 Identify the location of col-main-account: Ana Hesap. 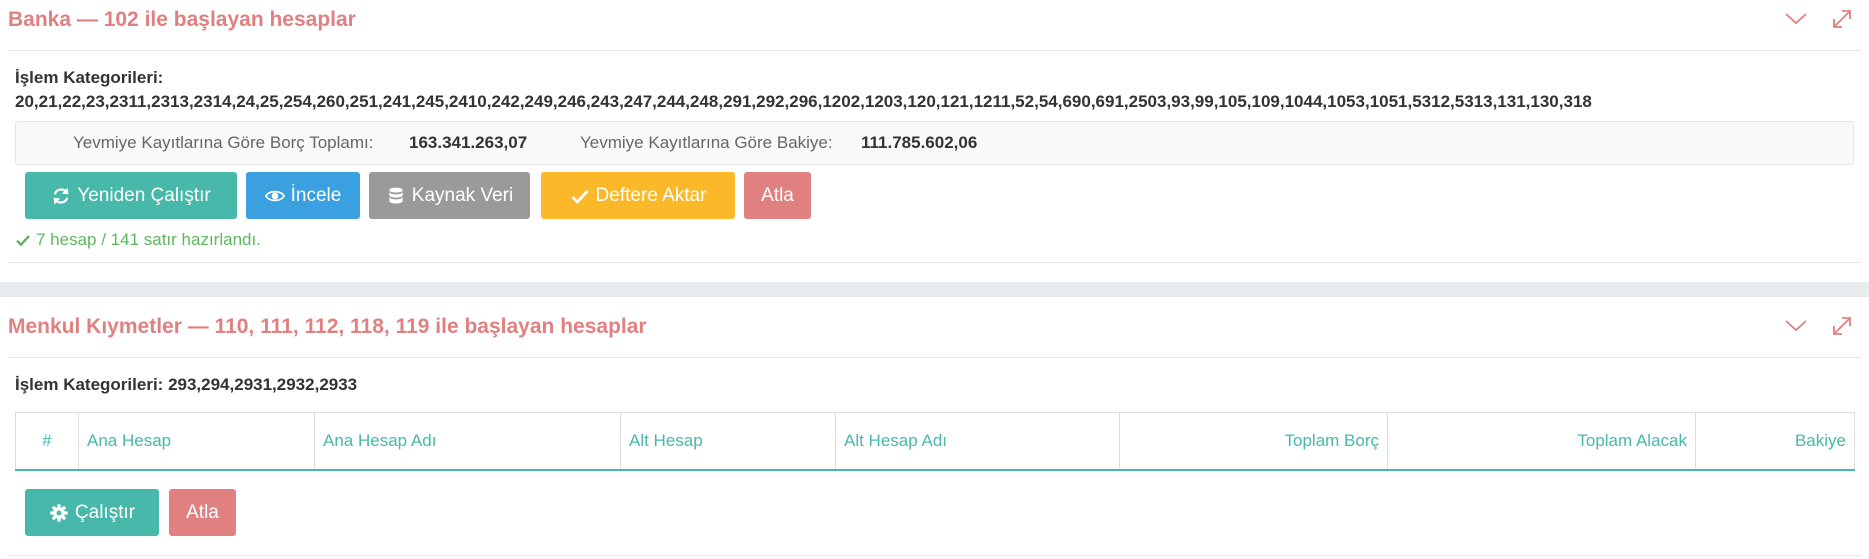
(196, 441).